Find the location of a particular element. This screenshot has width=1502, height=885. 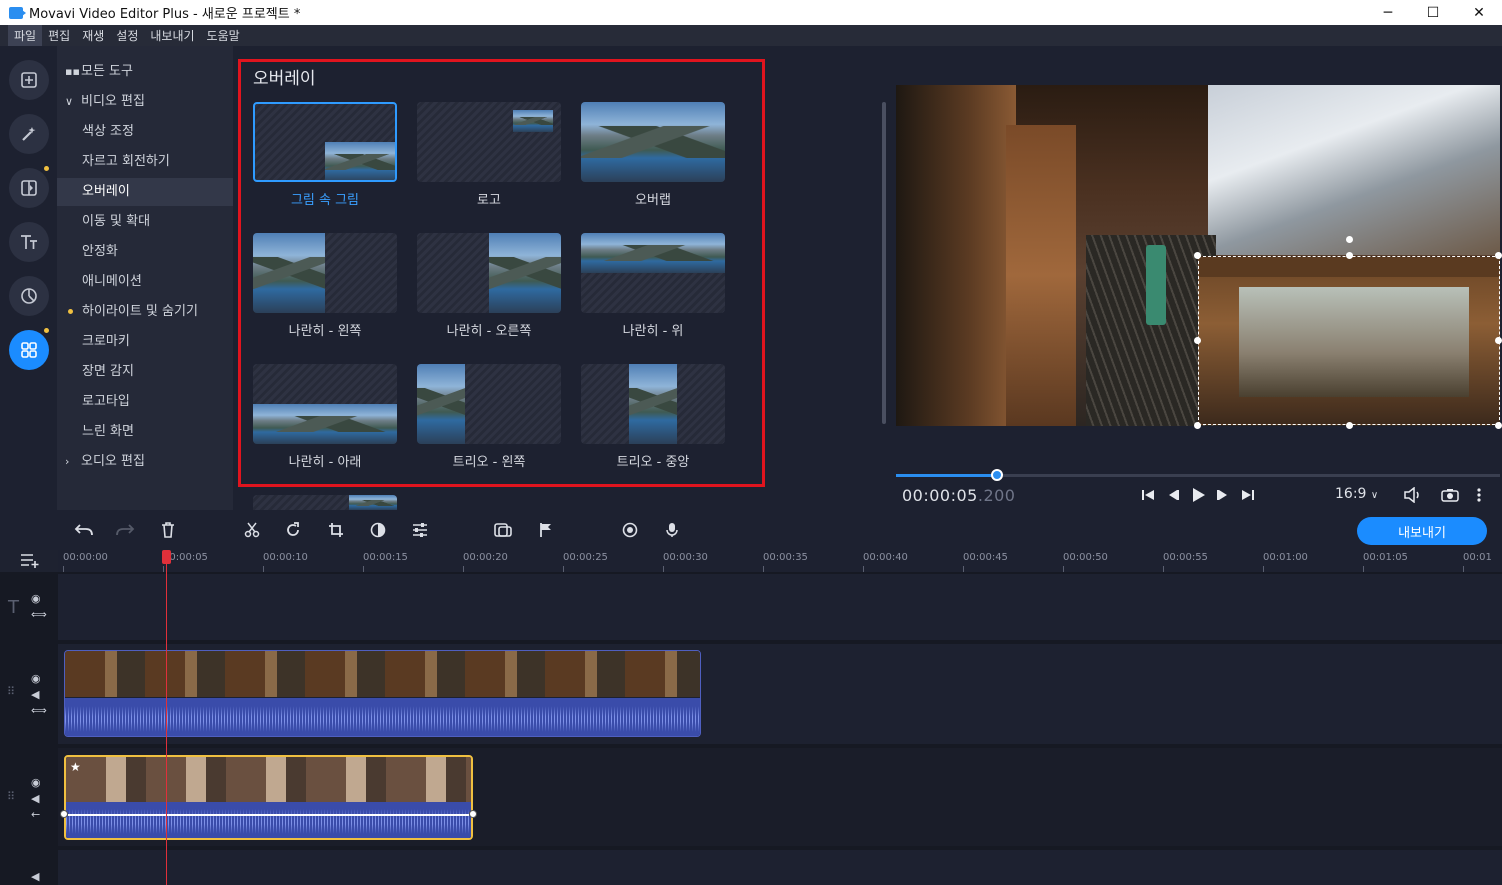

play-icon is located at coordinates (1198, 495).